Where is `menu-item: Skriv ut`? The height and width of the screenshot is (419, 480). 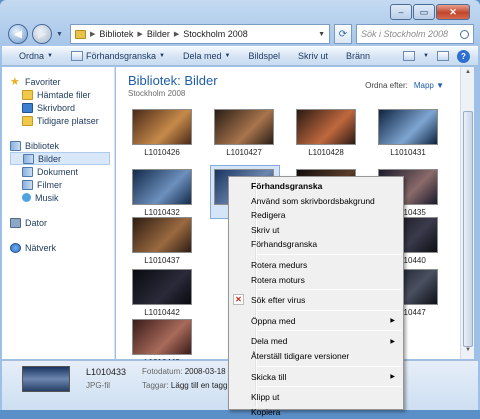
menu-item: Skriv ut is located at coordinates (326, 230).